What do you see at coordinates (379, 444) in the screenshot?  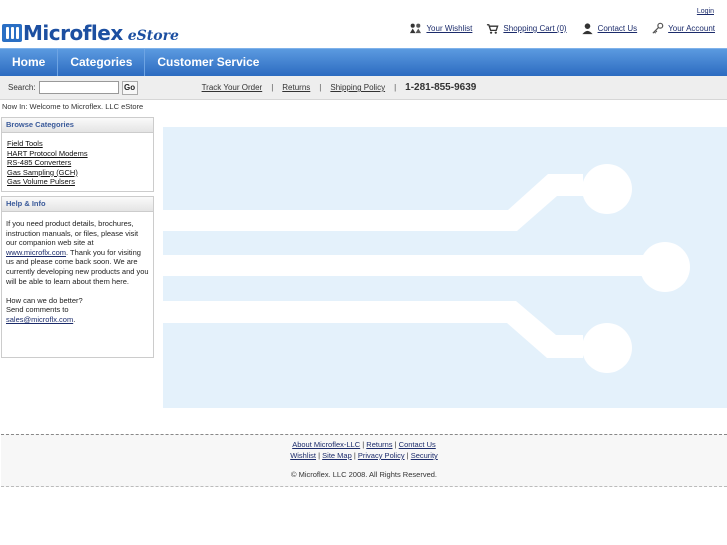 I see `footer-returns-link: Returns` at bounding box center [379, 444].